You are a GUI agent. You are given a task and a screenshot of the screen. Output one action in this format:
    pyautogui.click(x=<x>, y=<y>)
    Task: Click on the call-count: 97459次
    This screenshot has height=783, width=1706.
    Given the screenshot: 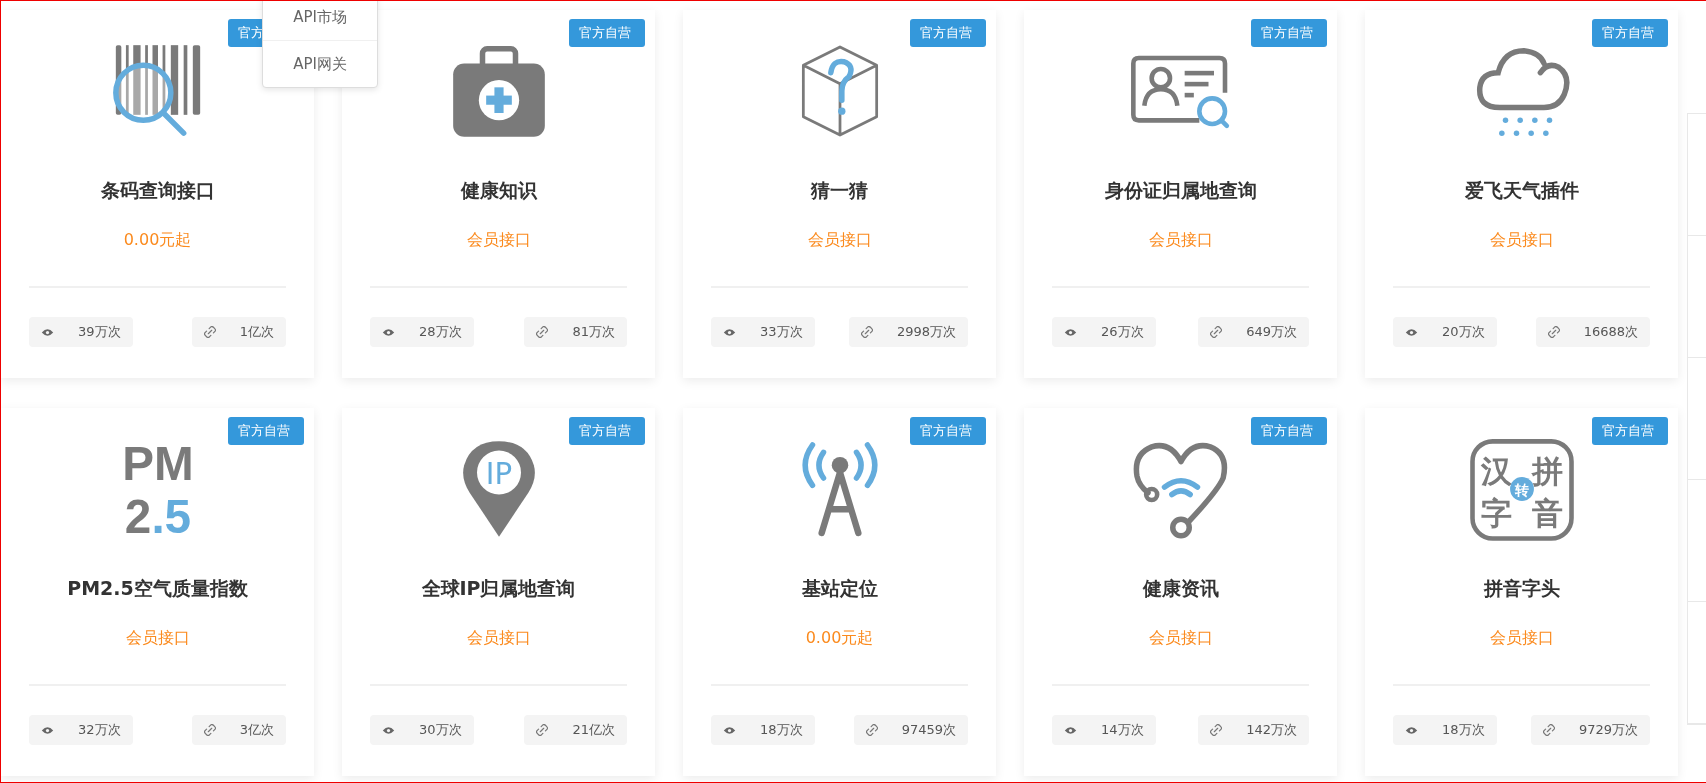 What is the action you would take?
    pyautogui.click(x=928, y=730)
    